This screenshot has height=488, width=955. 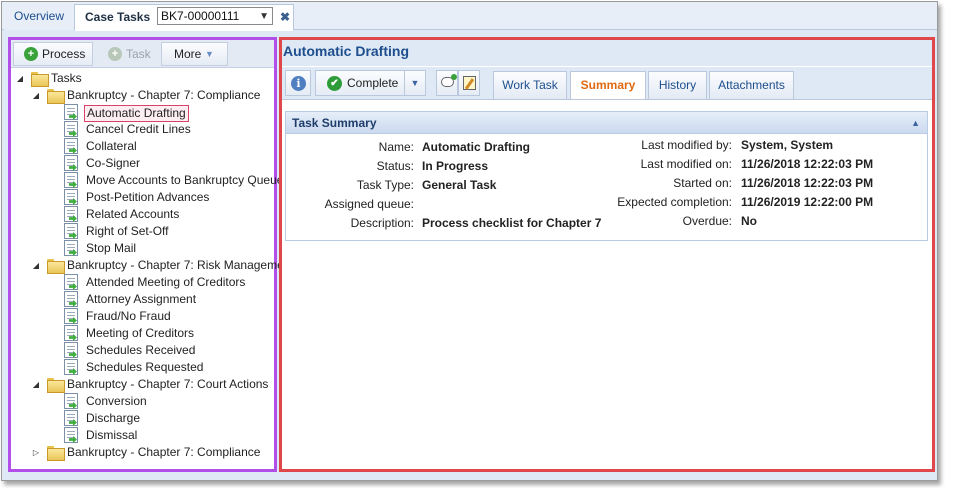 I want to click on tab-overview: Overview, so click(x=39, y=17).